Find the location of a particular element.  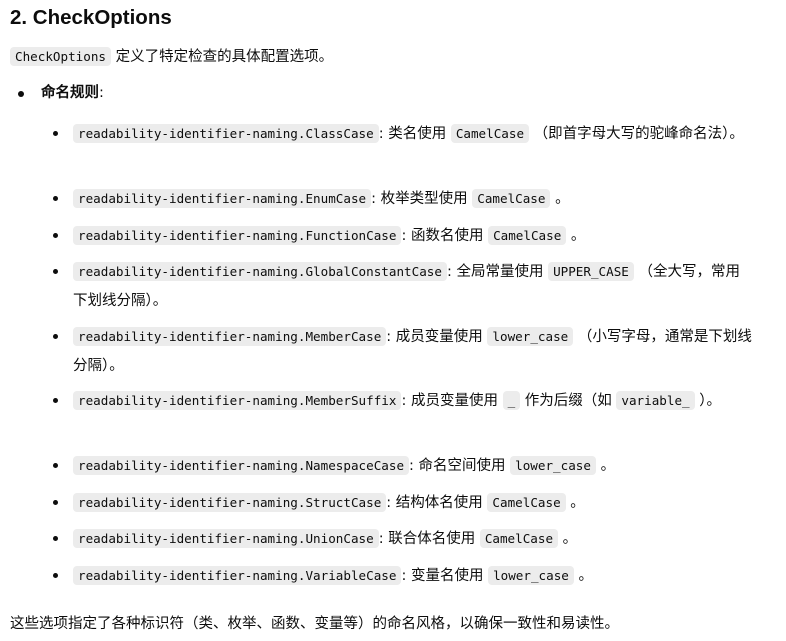

option-desc-mid: 作为后缀（如 is located at coordinates (568, 401).